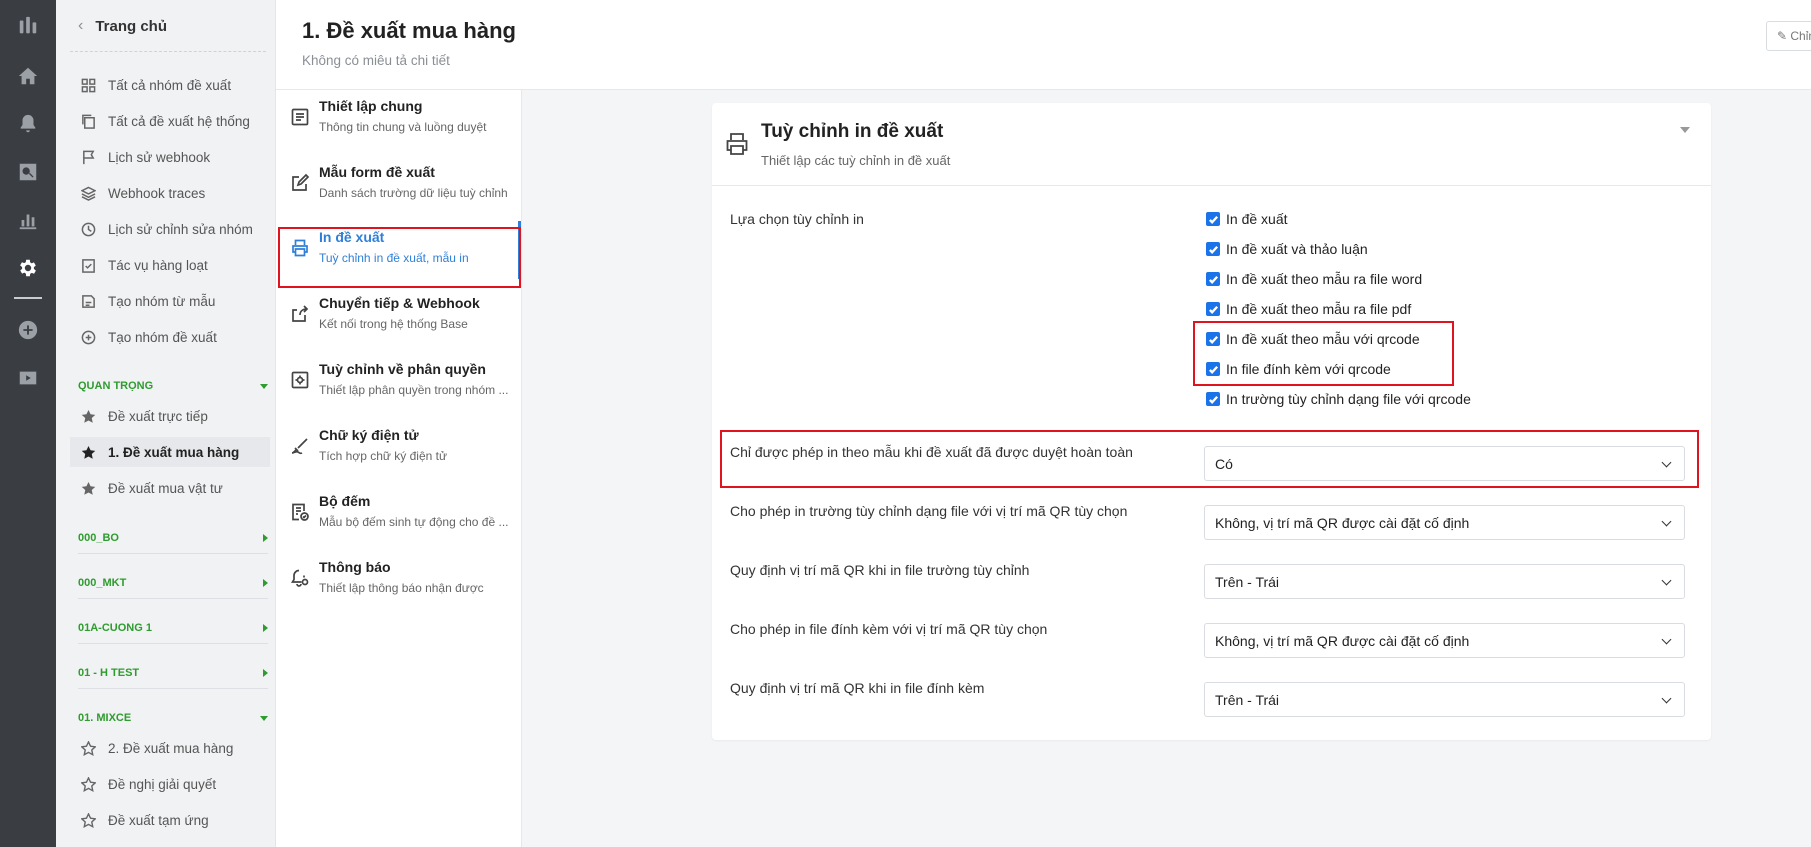 The width and height of the screenshot is (1811, 847). What do you see at coordinates (173, 628) in the screenshot?
I see `group-01a-cuong-1: 01A-CUONG 1` at bounding box center [173, 628].